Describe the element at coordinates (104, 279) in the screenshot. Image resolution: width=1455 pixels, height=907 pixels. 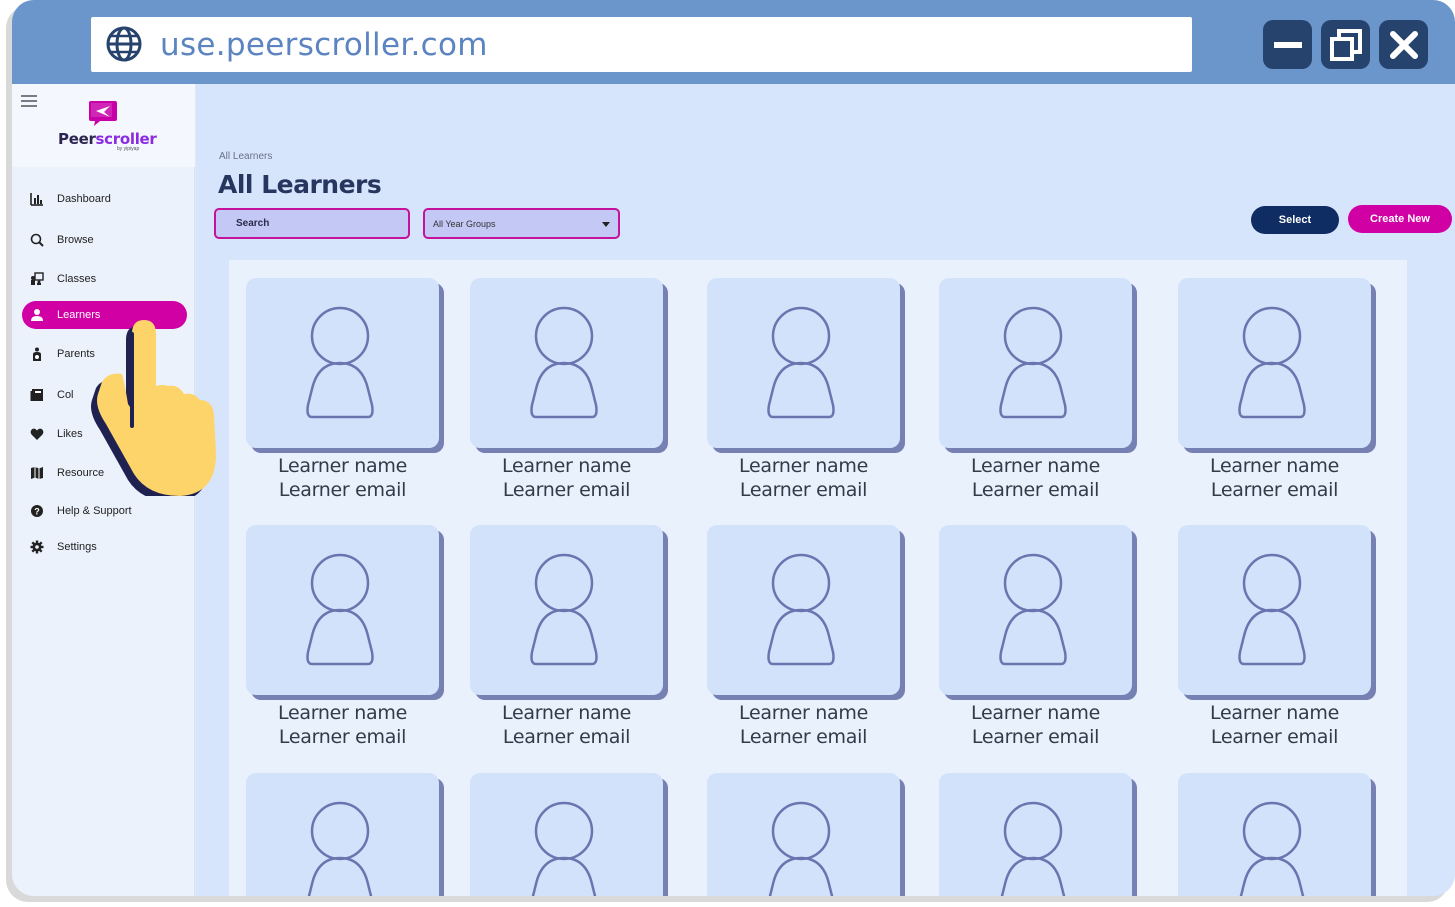
I see `sidebar-item-classes: Classes` at that location.